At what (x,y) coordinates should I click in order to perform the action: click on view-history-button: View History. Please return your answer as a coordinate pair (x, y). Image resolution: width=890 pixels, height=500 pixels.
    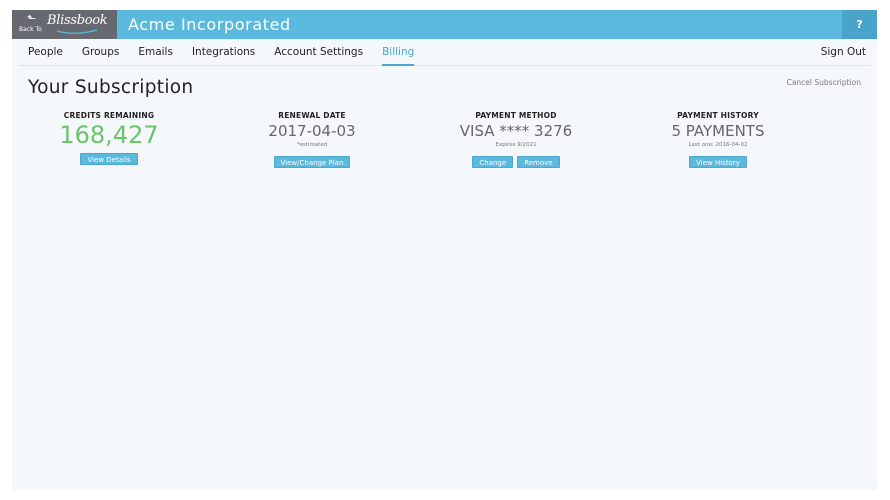
    Looking at the image, I should click on (718, 162).